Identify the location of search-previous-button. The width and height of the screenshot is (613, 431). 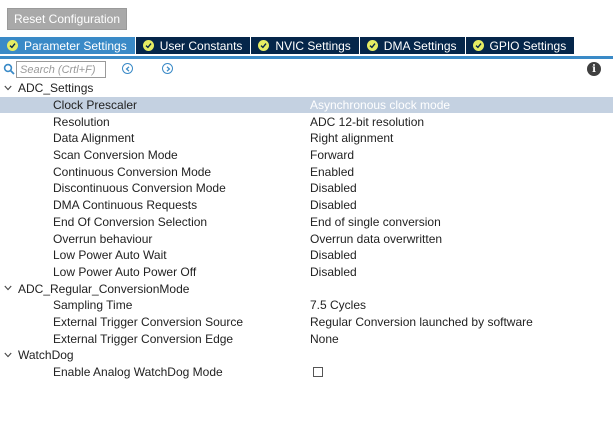
(127, 68).